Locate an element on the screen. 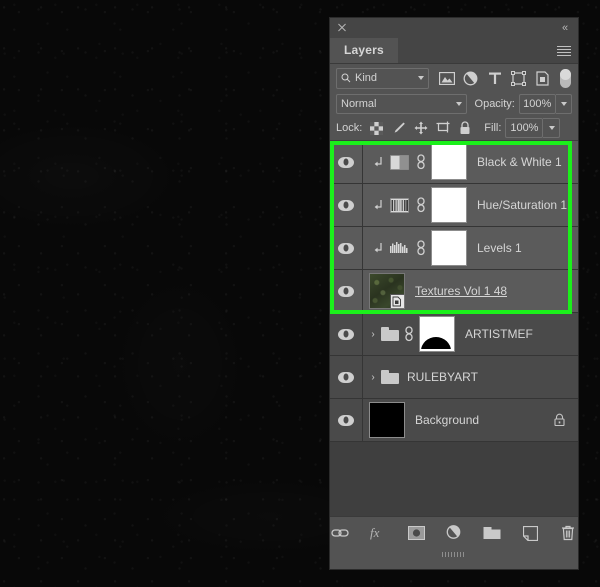 Image resolution: width=600 pixels, height=587 pixels. filter-smart-object-icon is located at coordinates (542, 78).